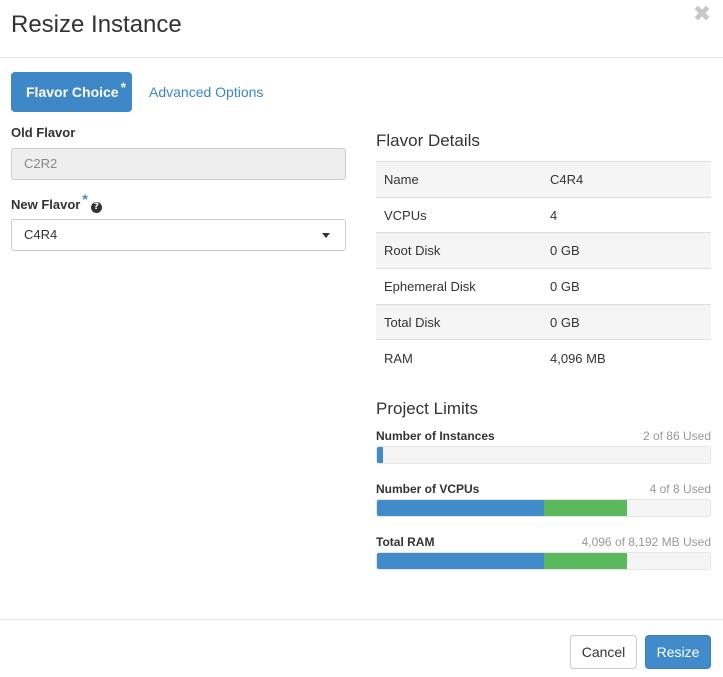 This screenshot has height=677, width=723. Describe the element at coordinates (459, 179) in the screenshot. I see `details-row-label: Name` at that location.